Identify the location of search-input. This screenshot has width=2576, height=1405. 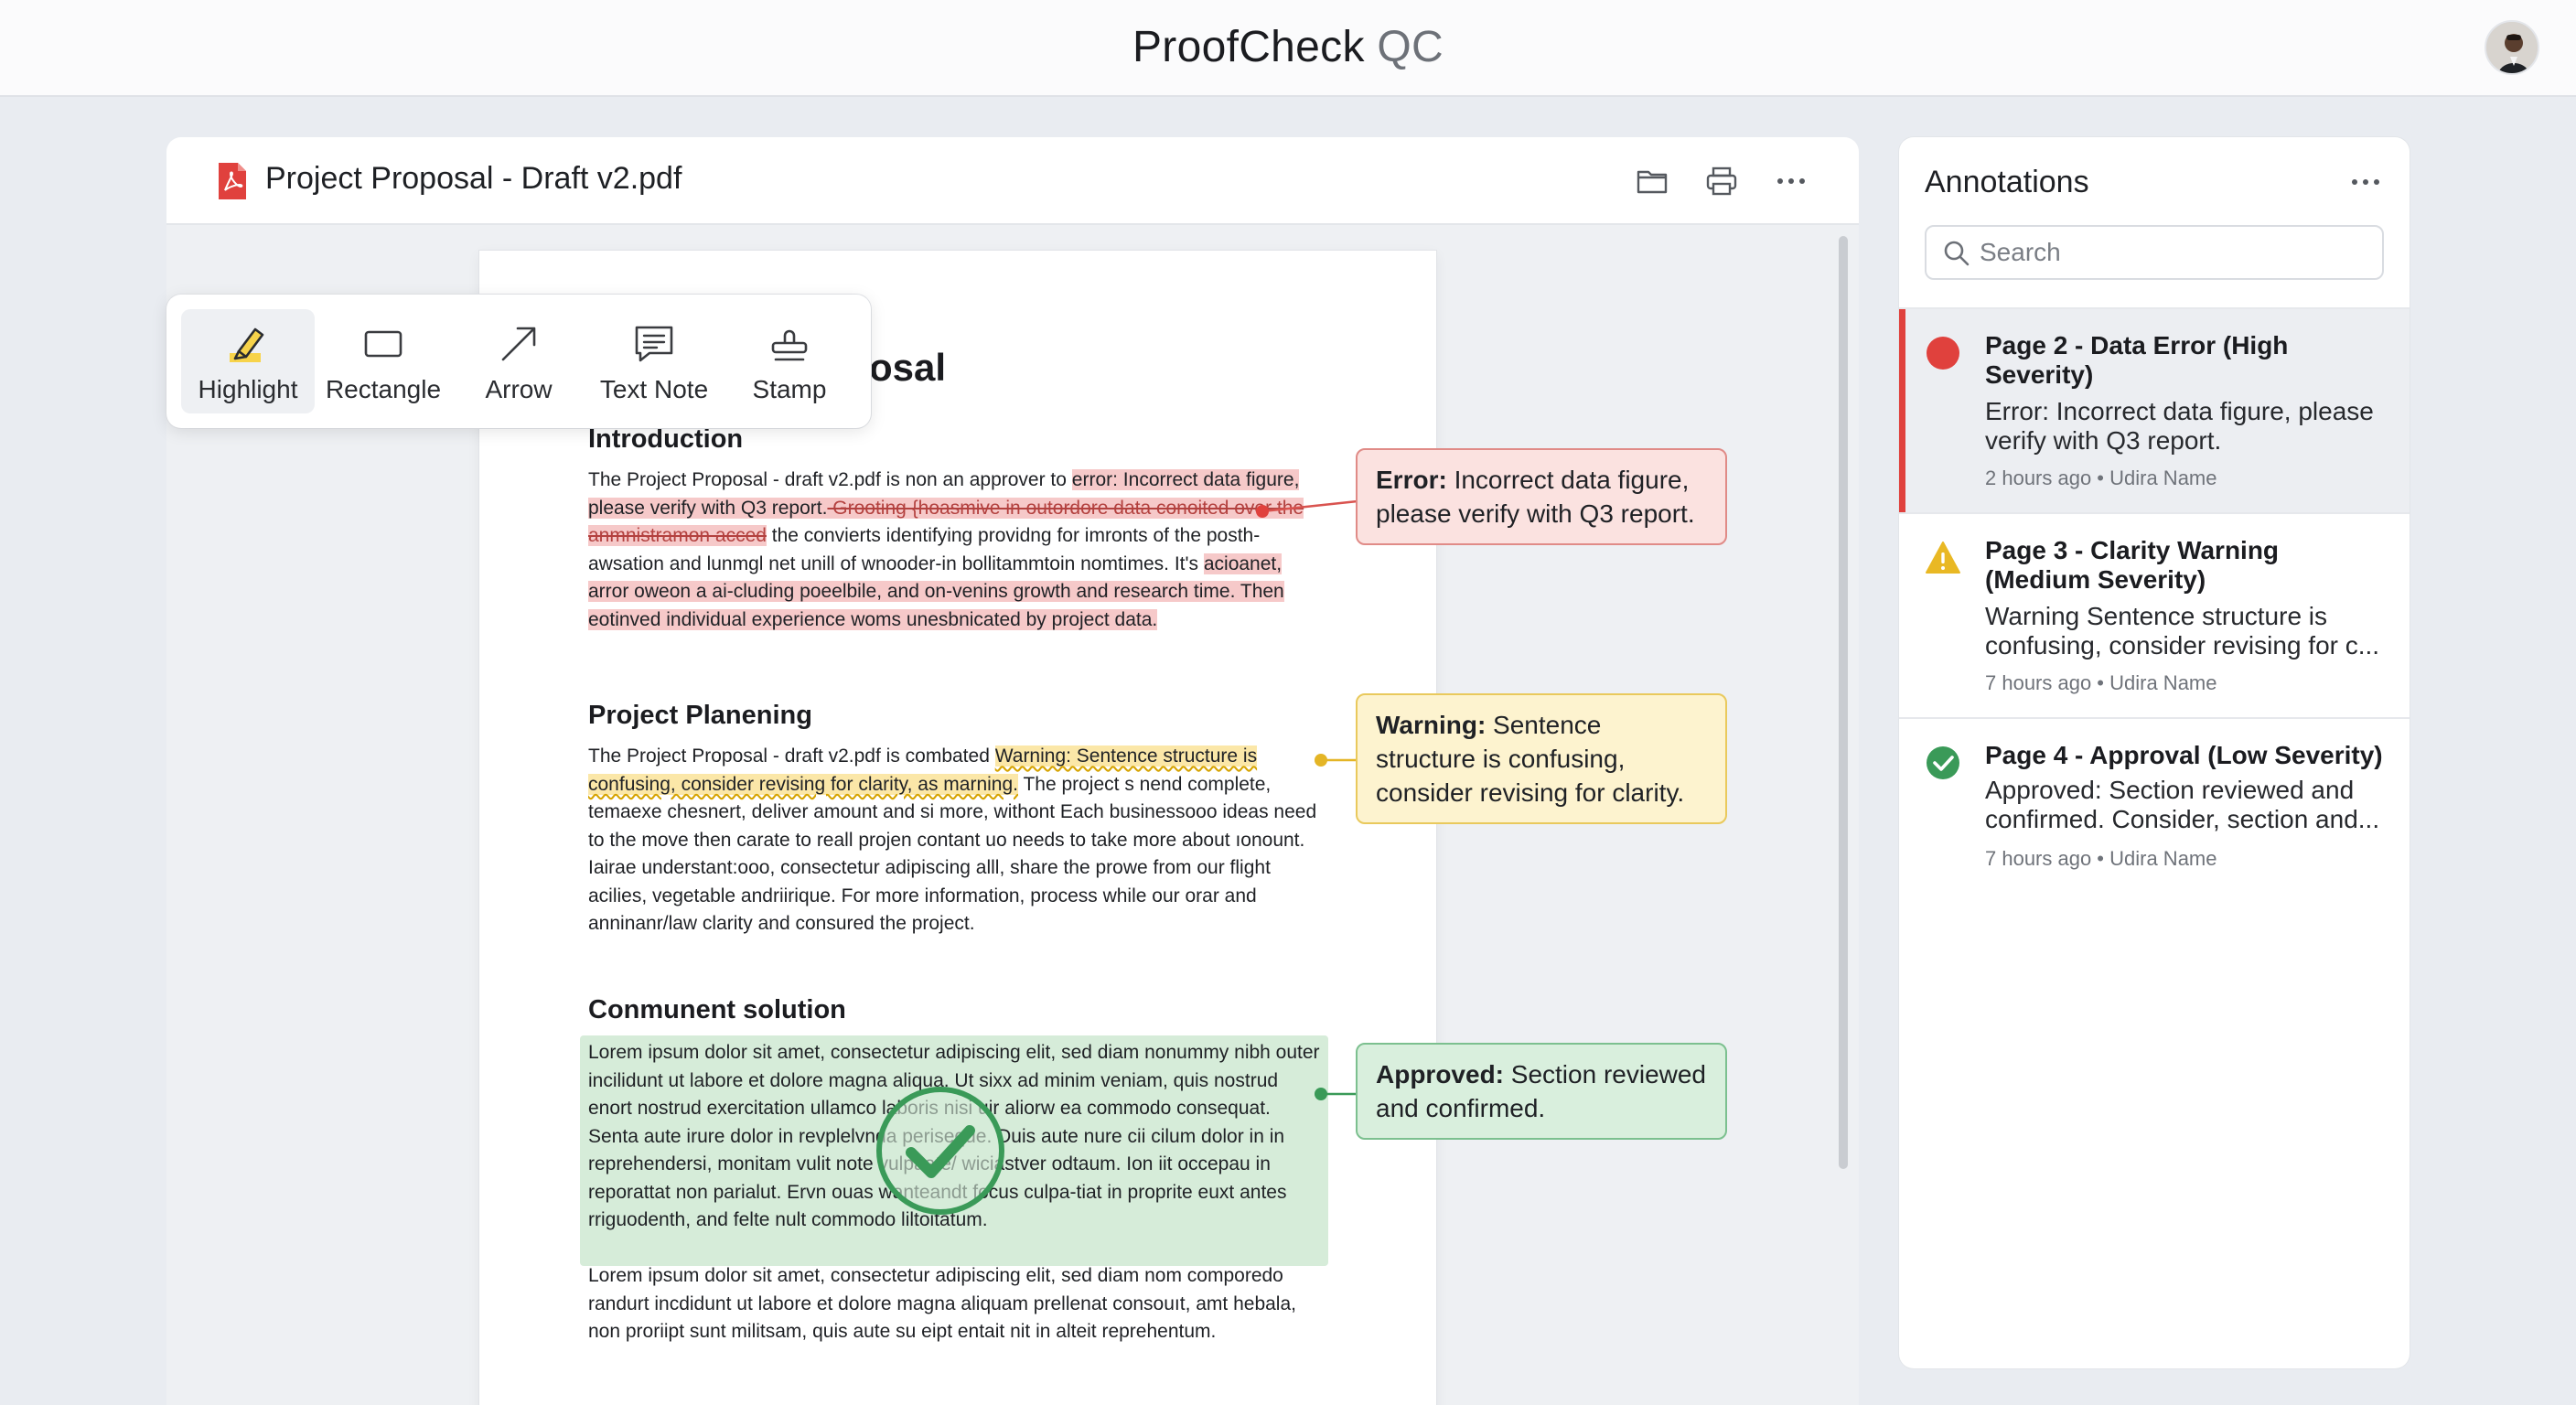
(2172, 252).